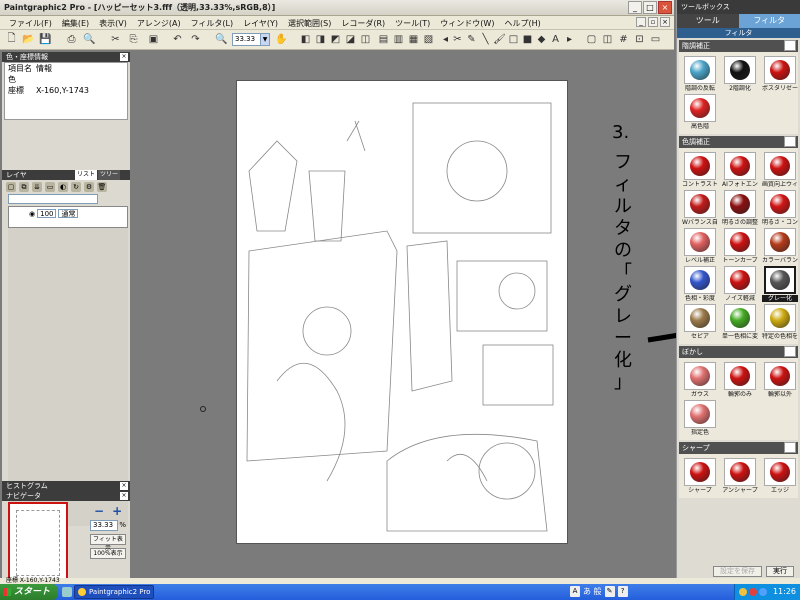 This screenshot has height=600, width=800. Describe the element at coordinates (212, 23) in the screenshot. I see `menu-filter: フィルタ(L)` at that location.